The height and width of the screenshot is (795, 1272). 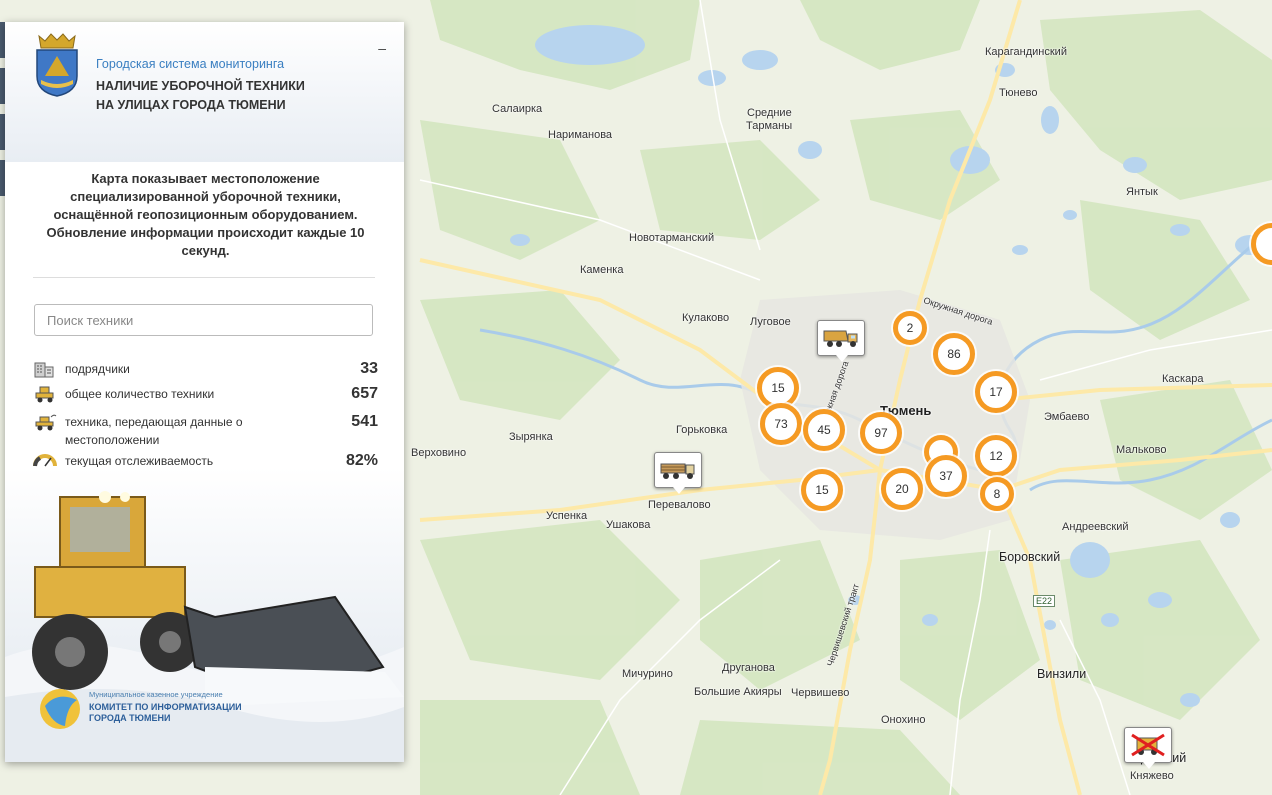 What do you see at coordinates (824, 430) in the screenshot?
I see `vehicle-cluster: 45` at bounding box center [824, 430].